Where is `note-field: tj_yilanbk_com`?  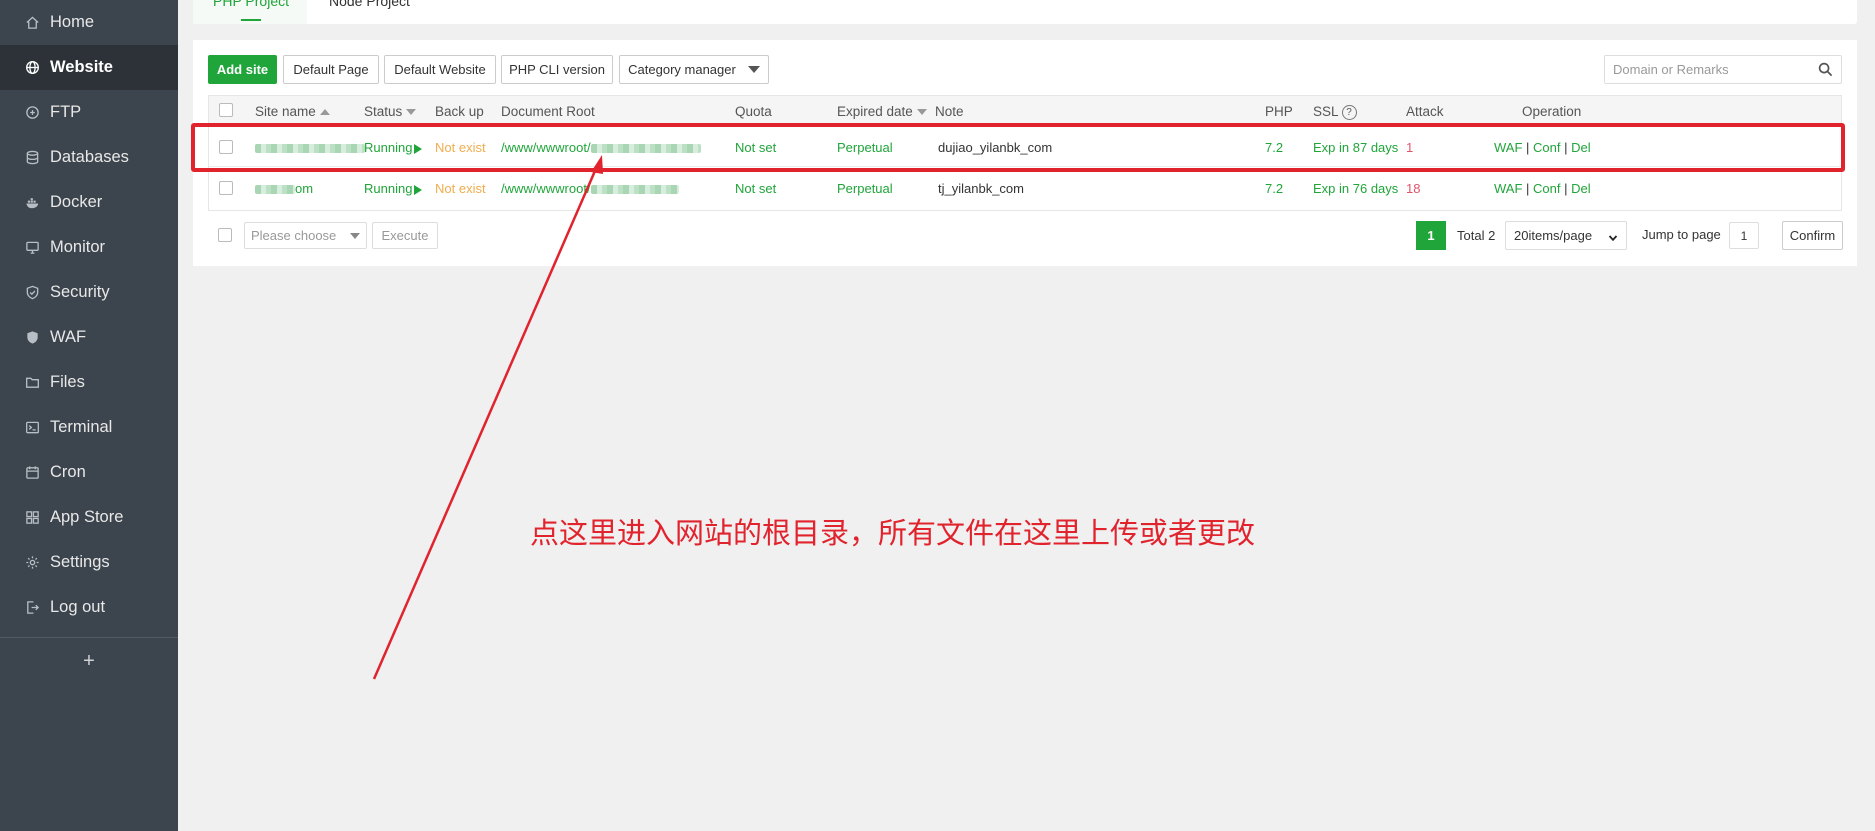 note-field: tj_yilanbk_com is located at coordinates (981, 188).